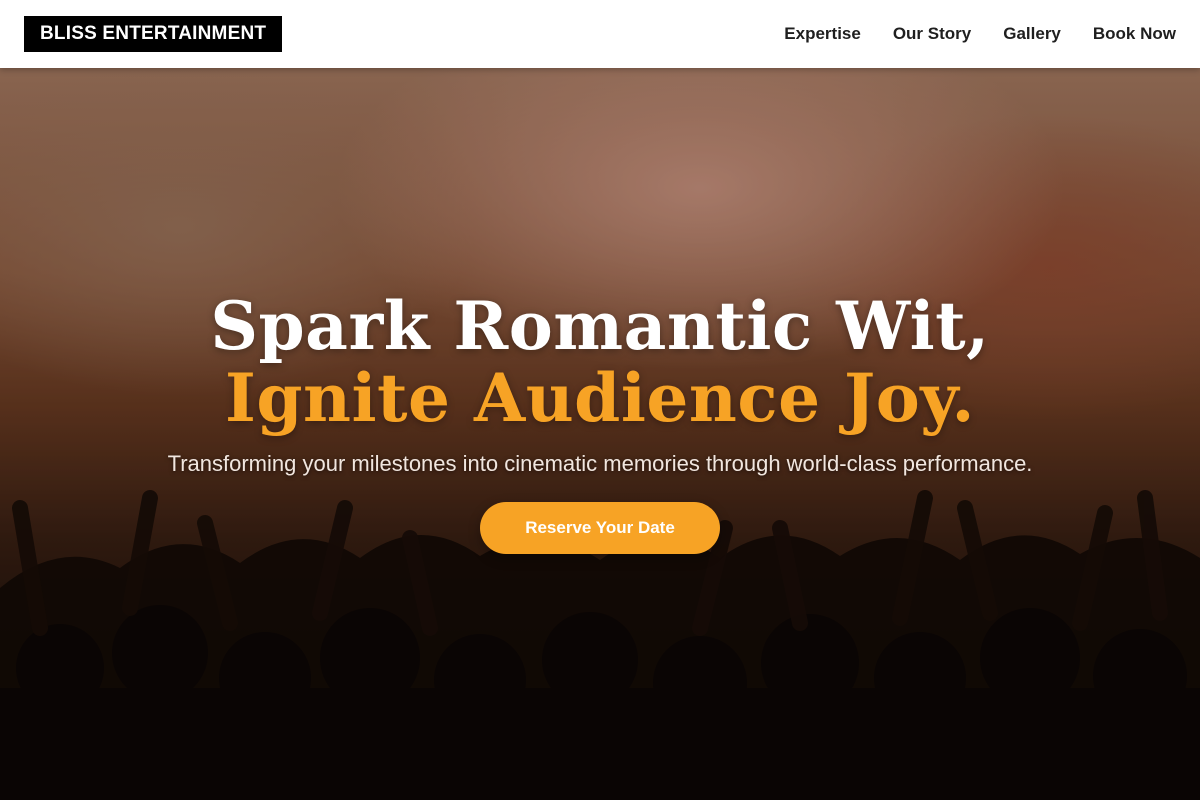  What do you see at coordinates (600, 398) in the screenshot?
I see `headline-line-2: Ignite Audience Joy.` at bounding box center [600, 398].